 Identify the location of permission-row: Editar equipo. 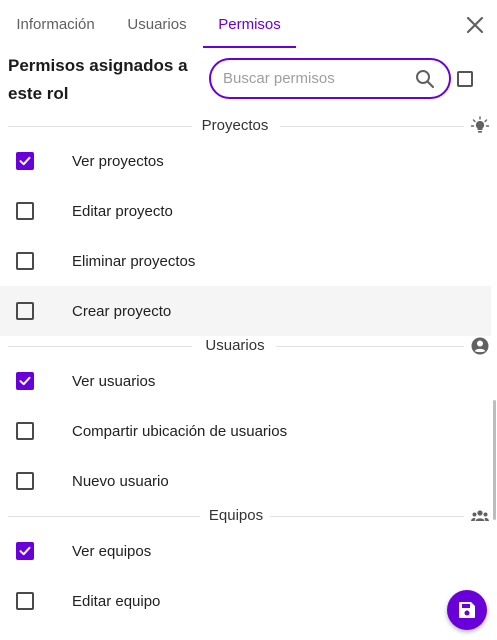
(245, 601).